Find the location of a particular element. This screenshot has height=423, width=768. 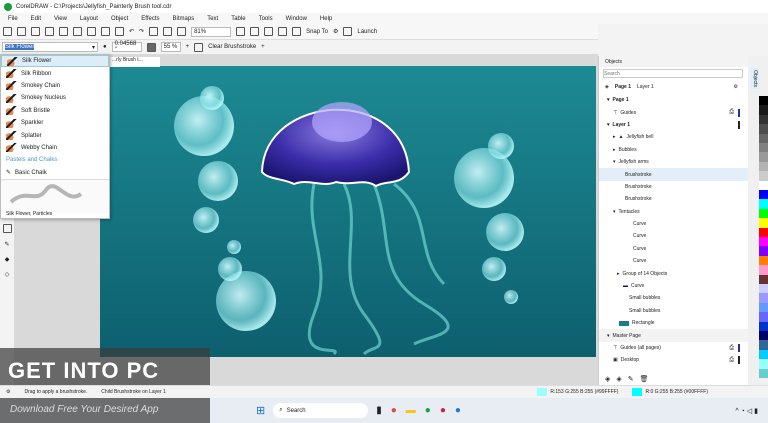

app-icon: ● is located at coordinates (443, 410).